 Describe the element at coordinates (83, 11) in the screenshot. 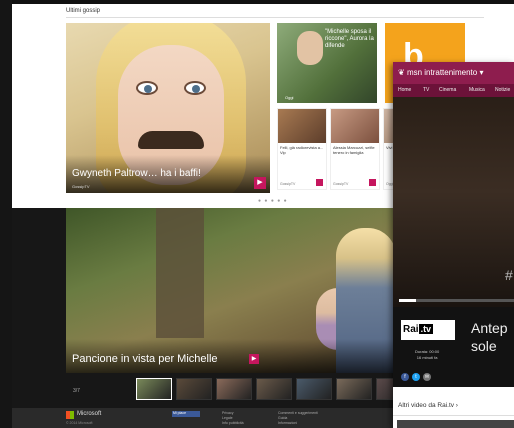

I see `section-title: Ultimi gossip` at that location.